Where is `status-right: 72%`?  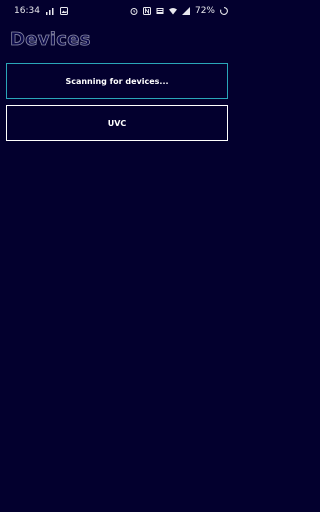
status-right: 72% is located at coordinates (179, 11).